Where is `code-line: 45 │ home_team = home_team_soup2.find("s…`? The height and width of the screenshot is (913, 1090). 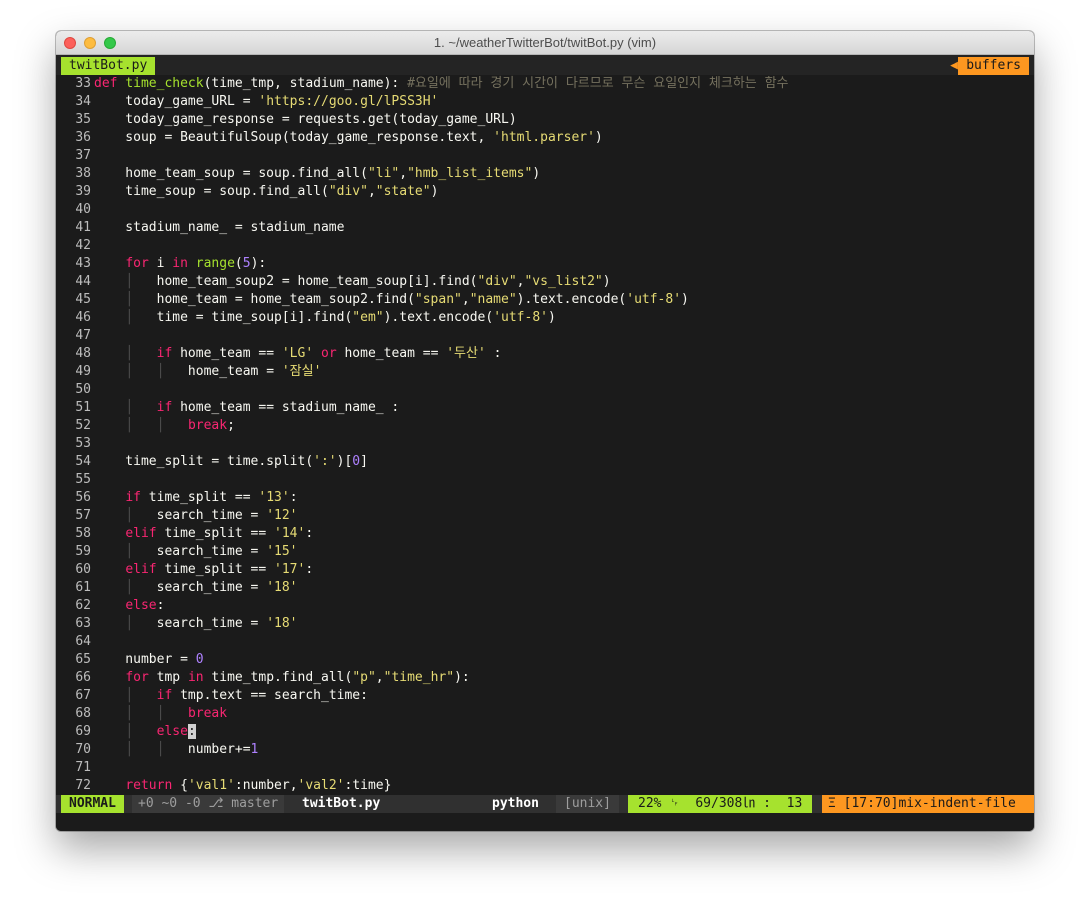 code-line: 45 │ home_team = home_team_soup2.find("s… is located at coordinates (545, 300).